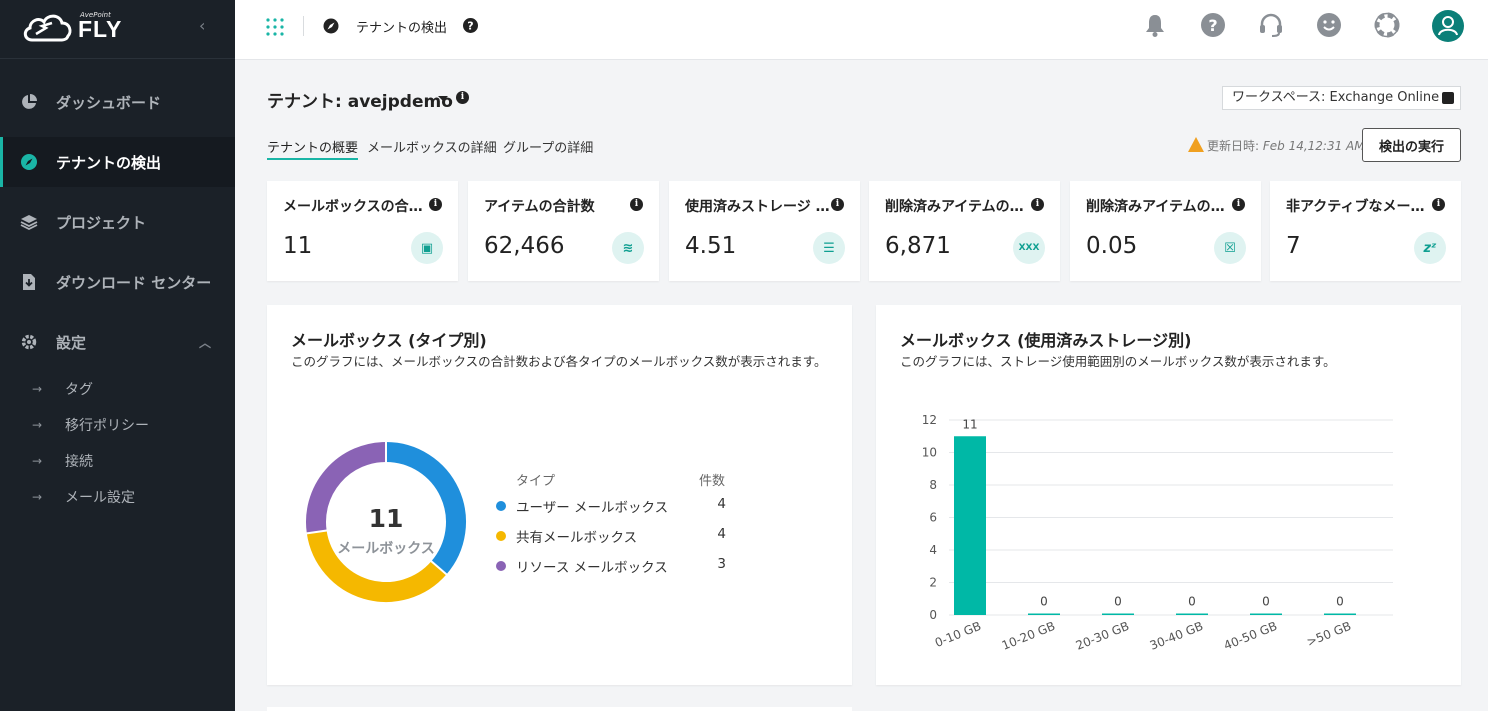  I want to click on card-title: 非アクティブなメールボックス, so click(1358, 207).